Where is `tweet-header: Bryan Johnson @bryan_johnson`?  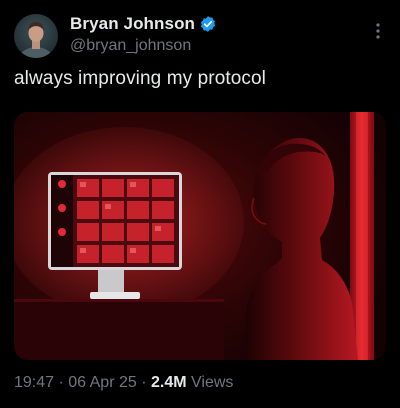 tweet-header: Bryan Johnson @bryan_johnson is located at coordinates (200, 37).